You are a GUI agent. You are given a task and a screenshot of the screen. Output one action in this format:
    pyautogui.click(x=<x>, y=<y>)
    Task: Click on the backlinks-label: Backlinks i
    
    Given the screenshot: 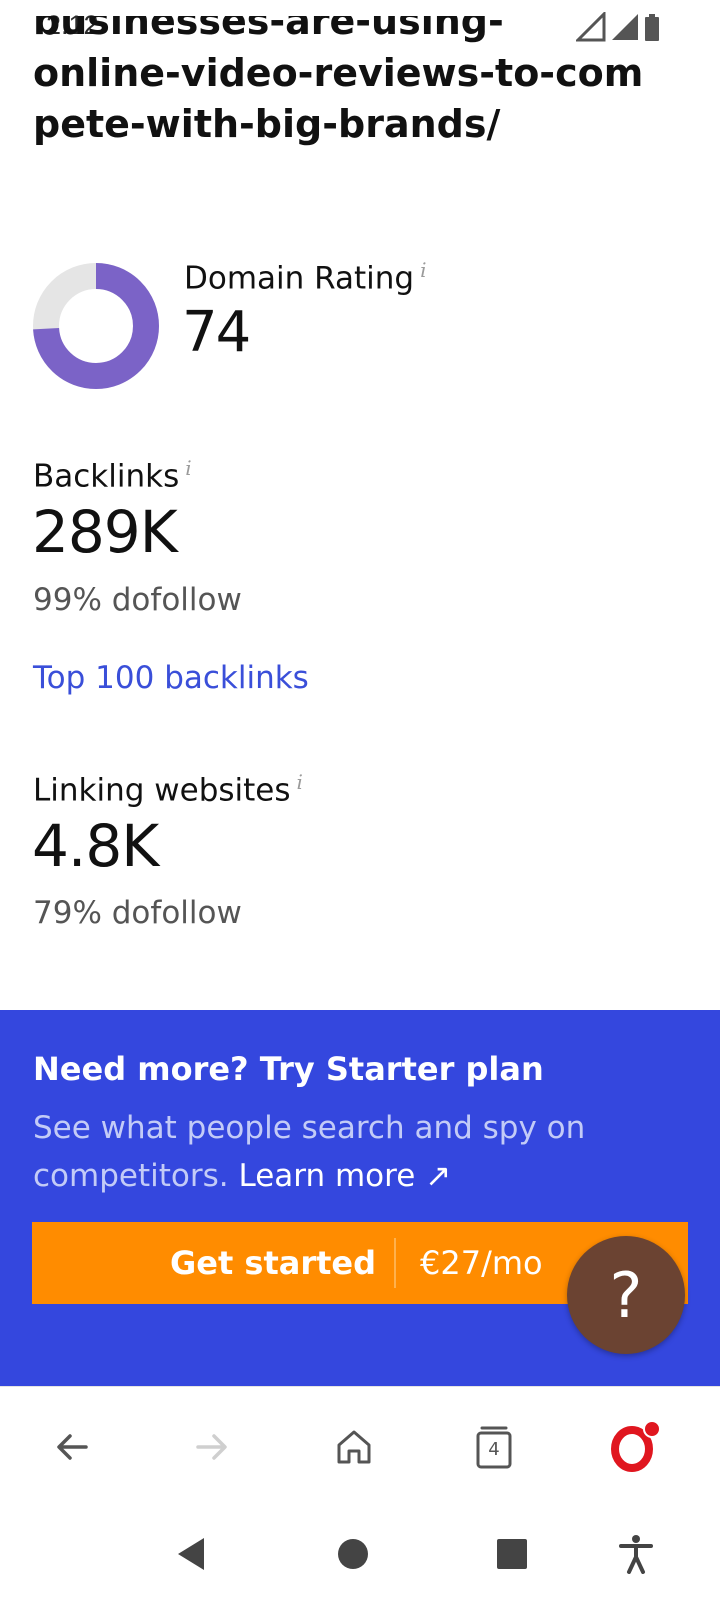 What is the action you would take?
    pyautogui.click(x=112, y=475)
    